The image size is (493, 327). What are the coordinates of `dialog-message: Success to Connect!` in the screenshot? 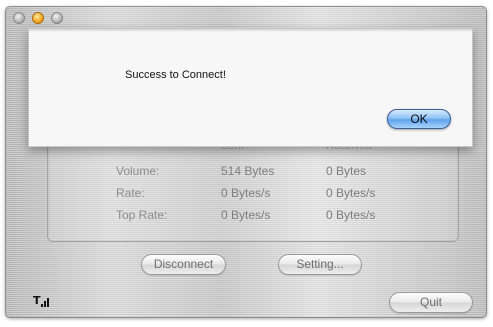 It's located at (175, 75).